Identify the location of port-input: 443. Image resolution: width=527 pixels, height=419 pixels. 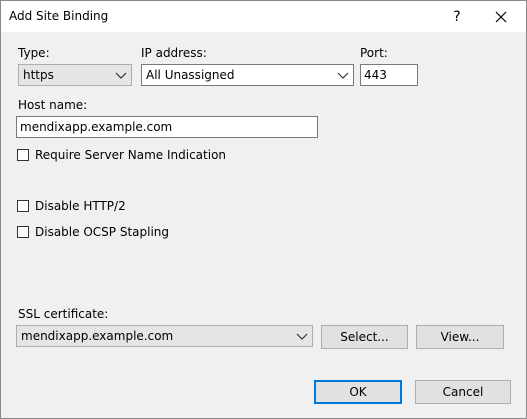
(389, 75).